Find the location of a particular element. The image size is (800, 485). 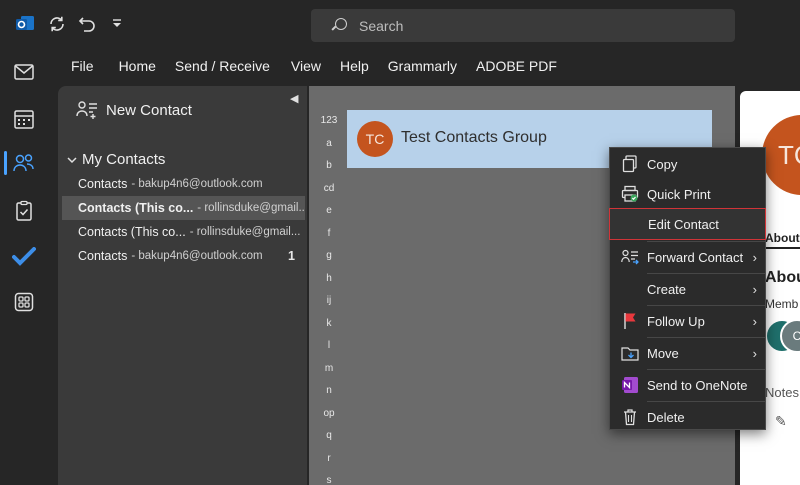

tasks-nav-button is located at coordinates (24, 211).